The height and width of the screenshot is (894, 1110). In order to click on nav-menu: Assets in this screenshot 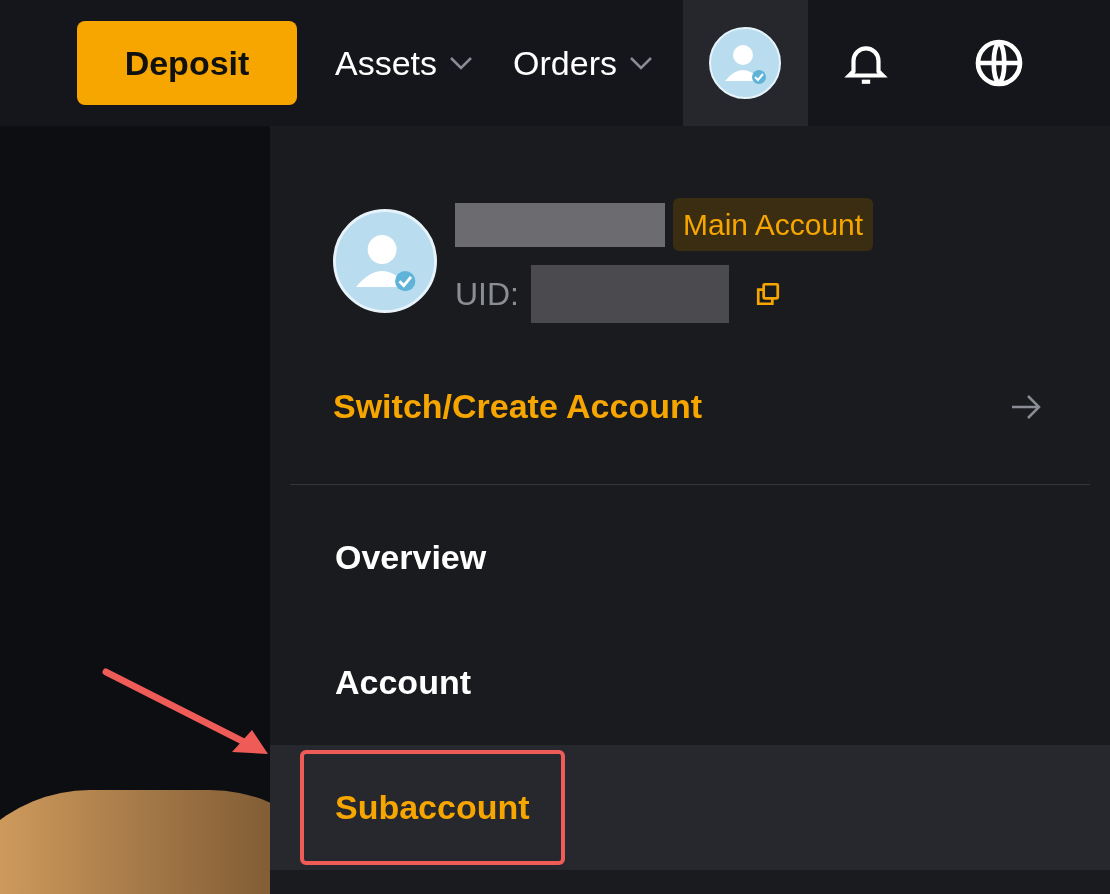, I will do `click(404, 63)`.